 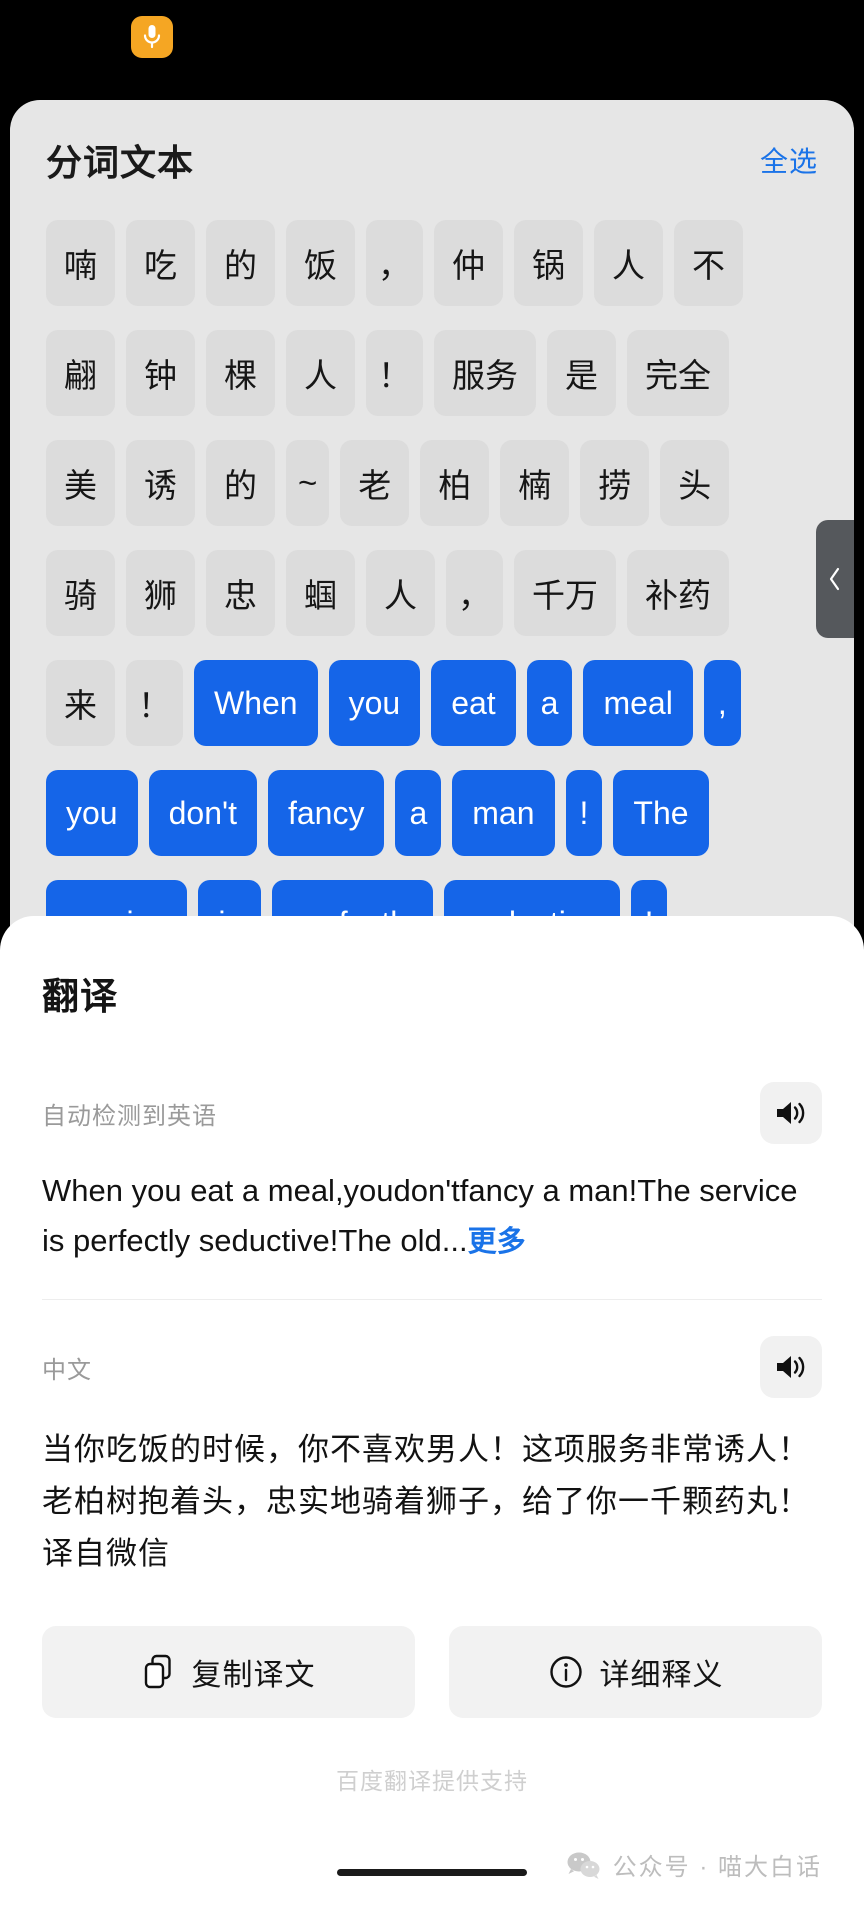 I want to click on word-chip: 锅, so click(x=548, y=263).